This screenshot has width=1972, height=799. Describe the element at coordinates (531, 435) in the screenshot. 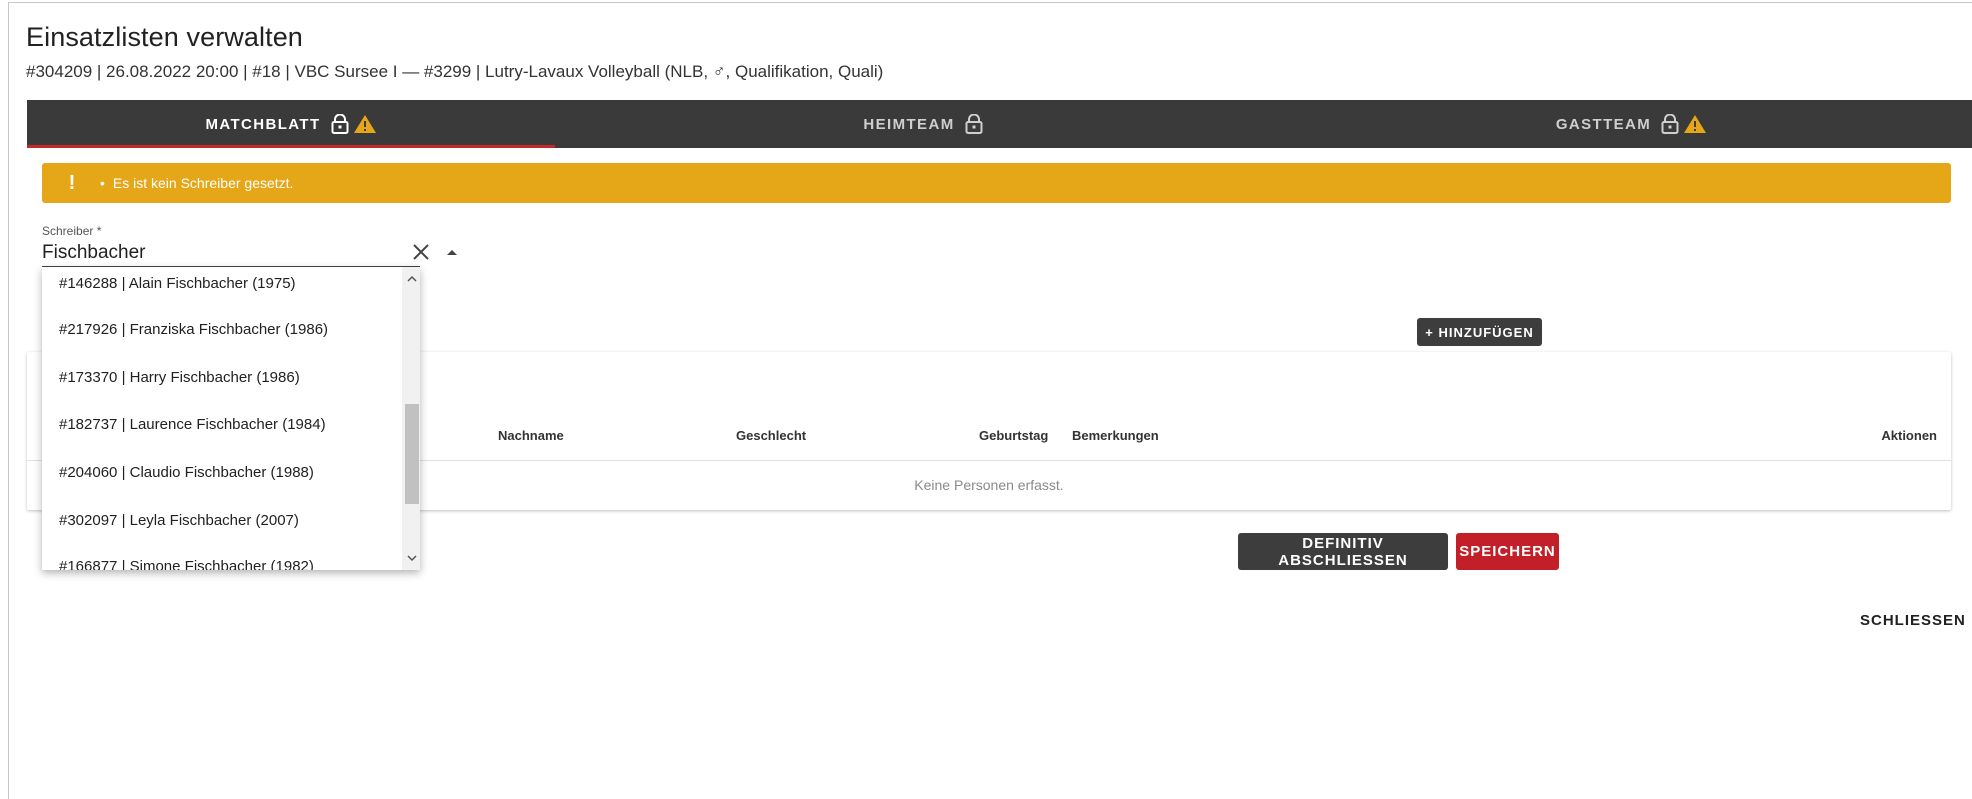

I see `column-header: Nachname` at that location.